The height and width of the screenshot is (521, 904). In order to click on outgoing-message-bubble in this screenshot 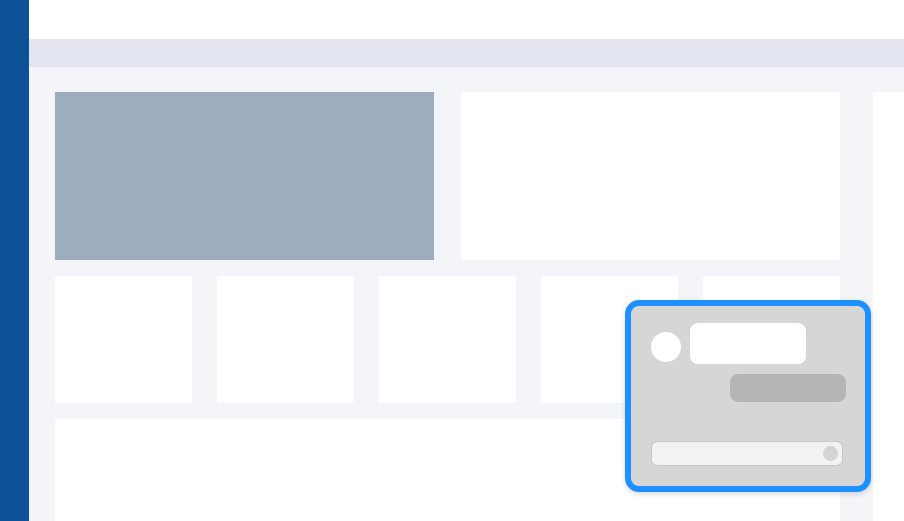, I will do `click(788, 388)`.